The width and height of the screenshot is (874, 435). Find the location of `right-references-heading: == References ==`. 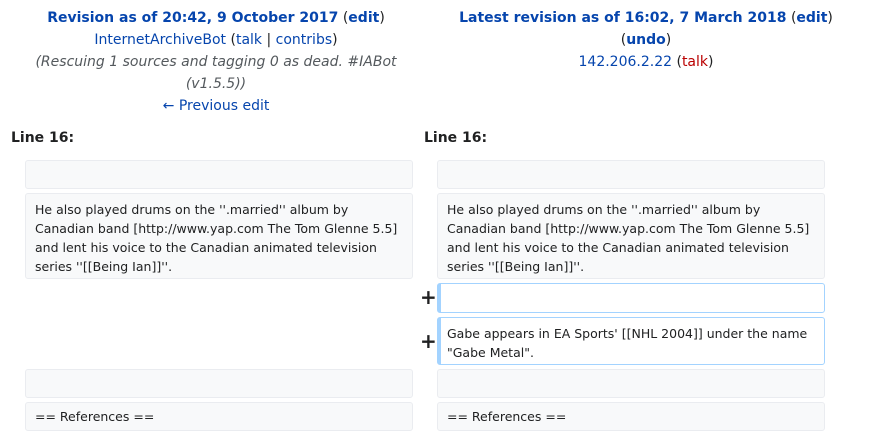

right-references-heading: == References == is located at coordinates (631, 416).